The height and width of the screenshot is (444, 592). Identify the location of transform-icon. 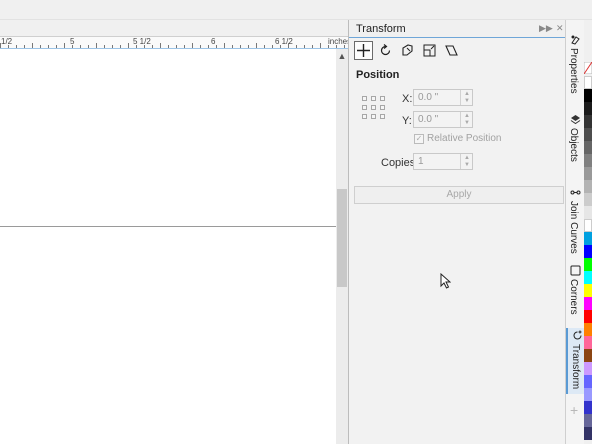
(577, 335).